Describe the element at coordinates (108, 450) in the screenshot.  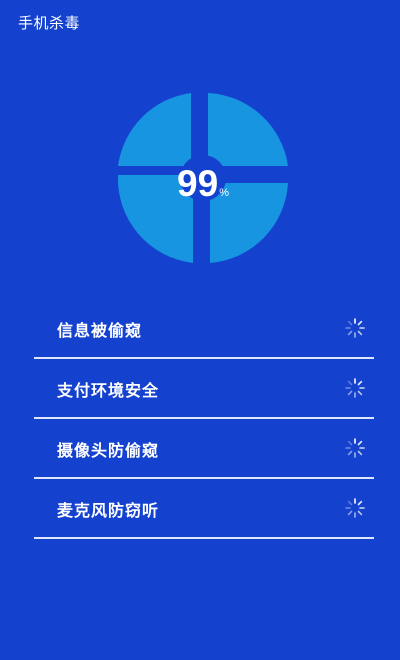
I see `check-item-label: 摄像头防偷窥` at that location.